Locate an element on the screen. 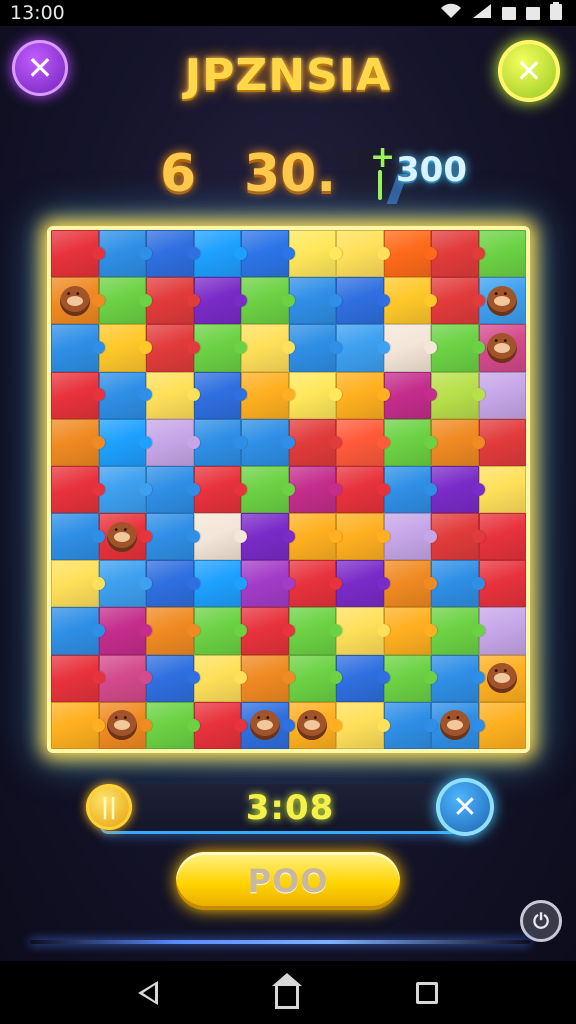  power-icon: ⏻ is located at coordinates (541, 921).